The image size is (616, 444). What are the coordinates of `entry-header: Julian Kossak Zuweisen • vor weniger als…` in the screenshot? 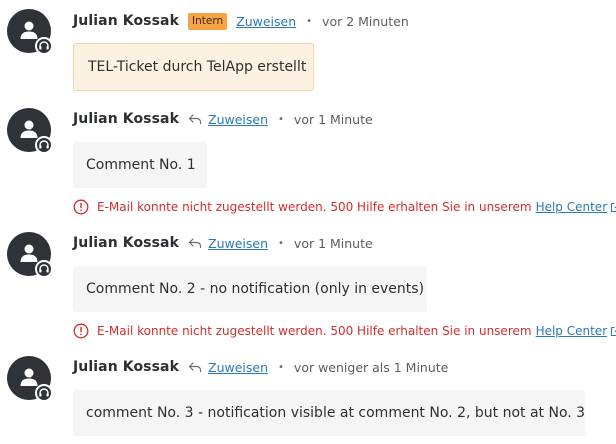 It's located at (260, 367).